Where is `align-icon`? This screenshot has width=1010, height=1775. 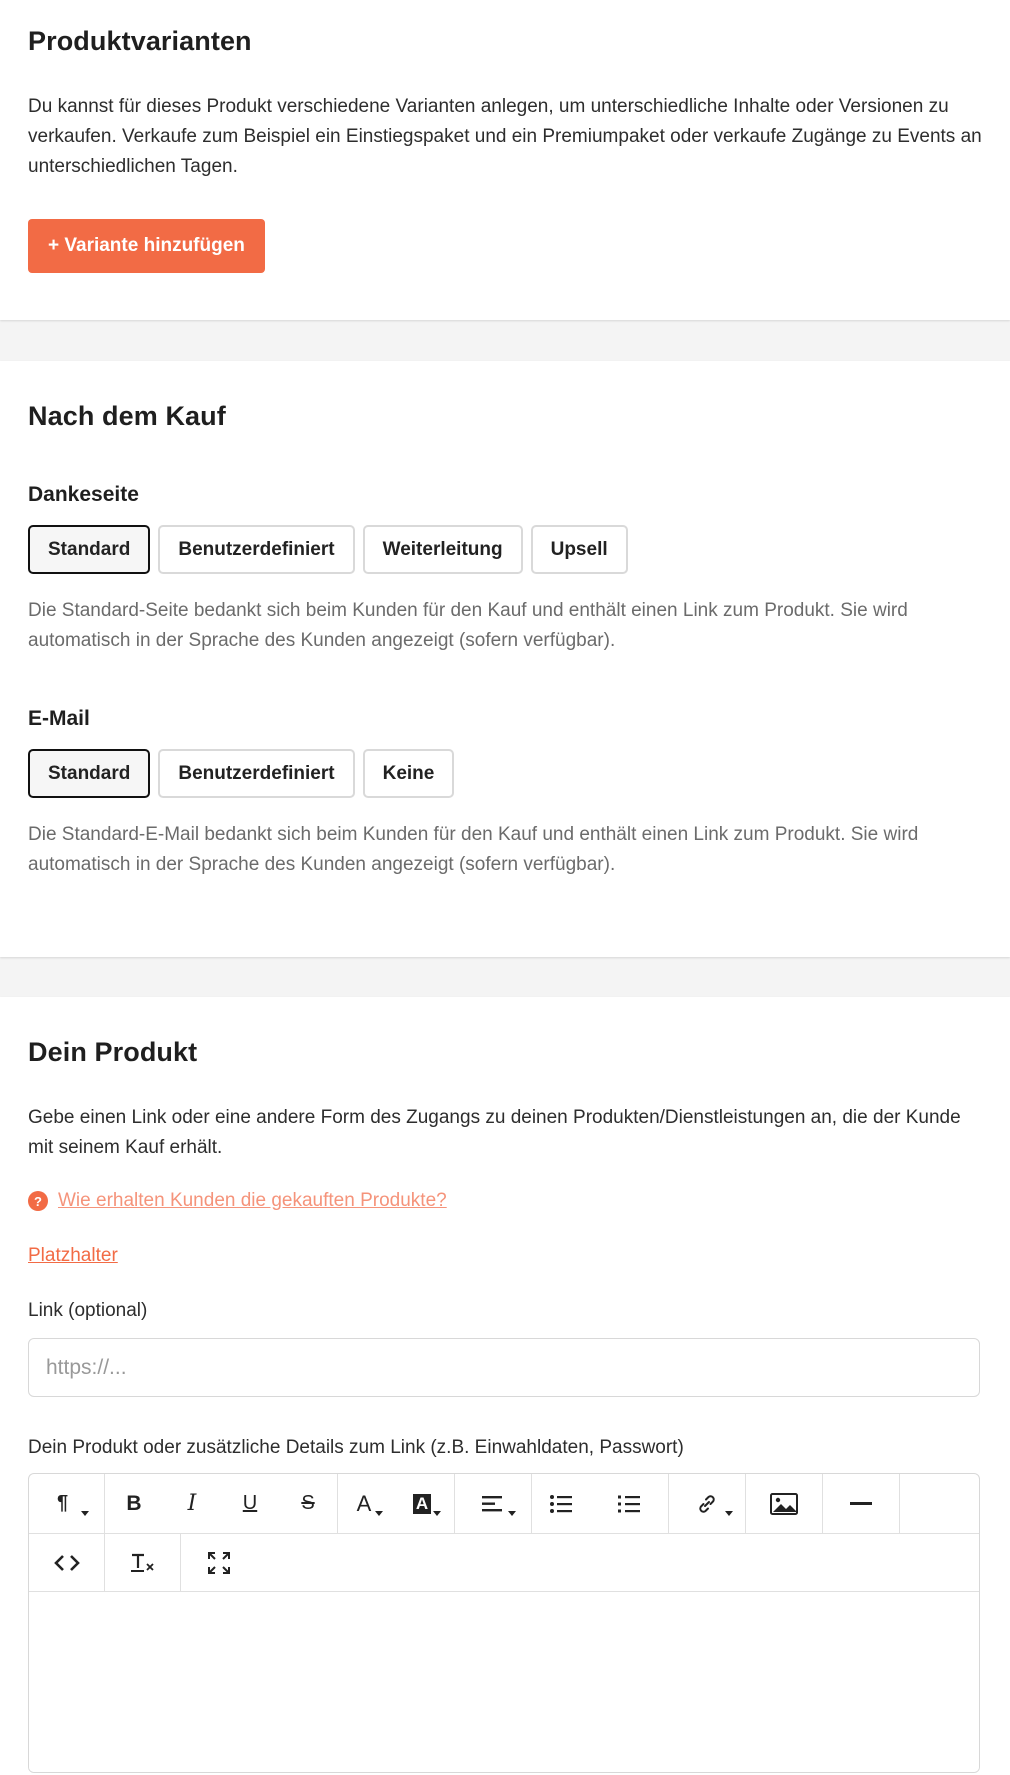
align-icon is located at coordinates (493, 1503).